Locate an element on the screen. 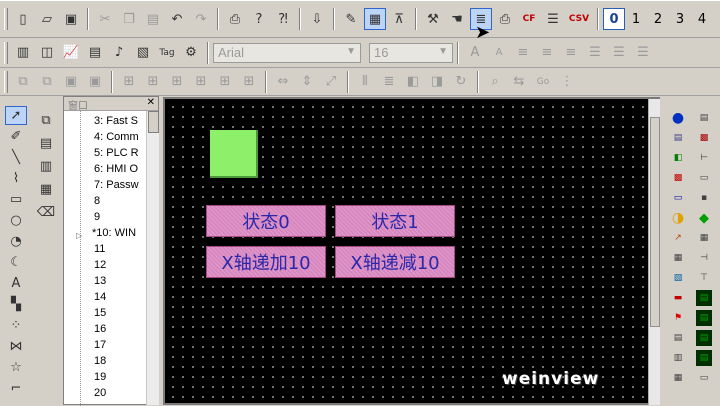 The height and width of the screenshot is (406, 720). list-item: 16 is located at coordinates (120, 331).